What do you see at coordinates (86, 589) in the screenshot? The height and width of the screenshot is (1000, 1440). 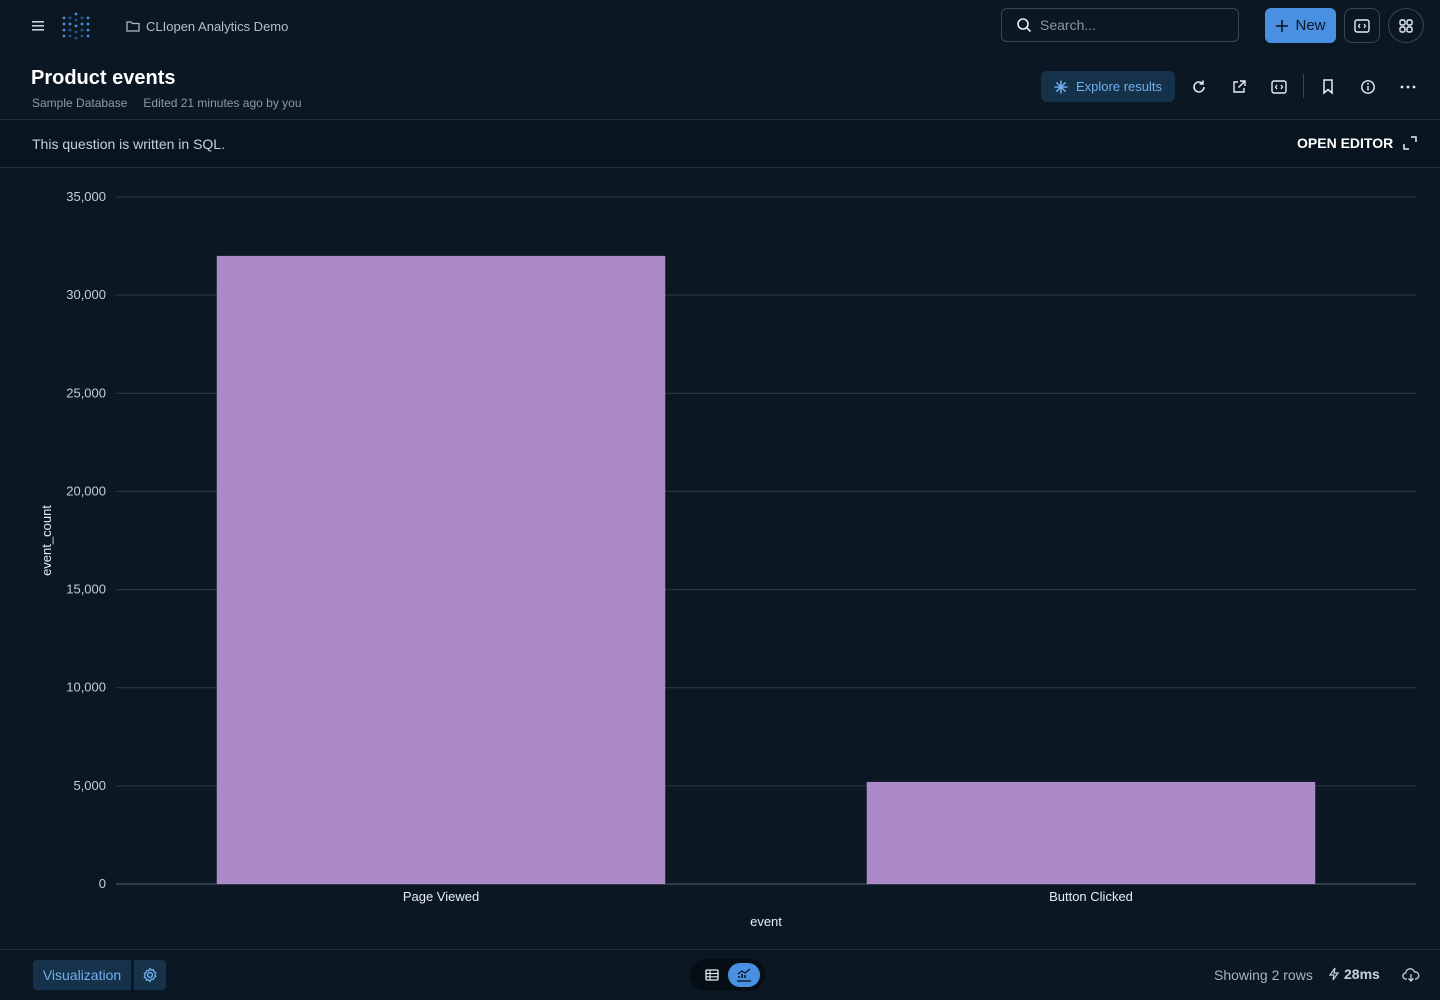 I see `y-tick-label: 15,000` at bounding box center [86, 589].